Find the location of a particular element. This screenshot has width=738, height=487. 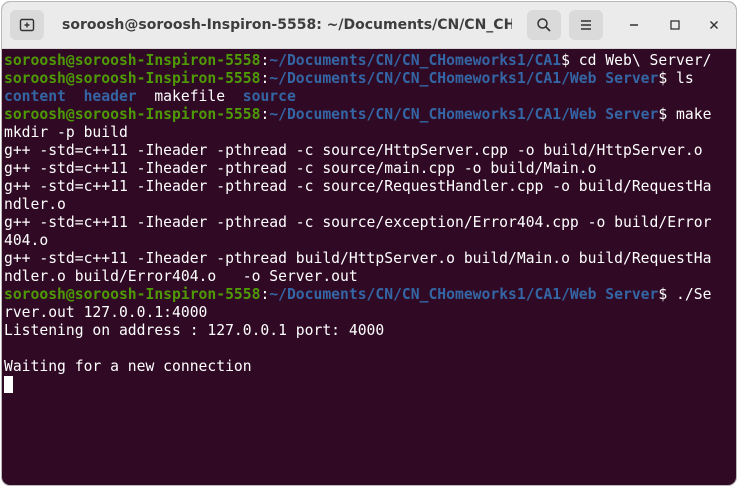

command-text: make is located at coordinates (694, 114).